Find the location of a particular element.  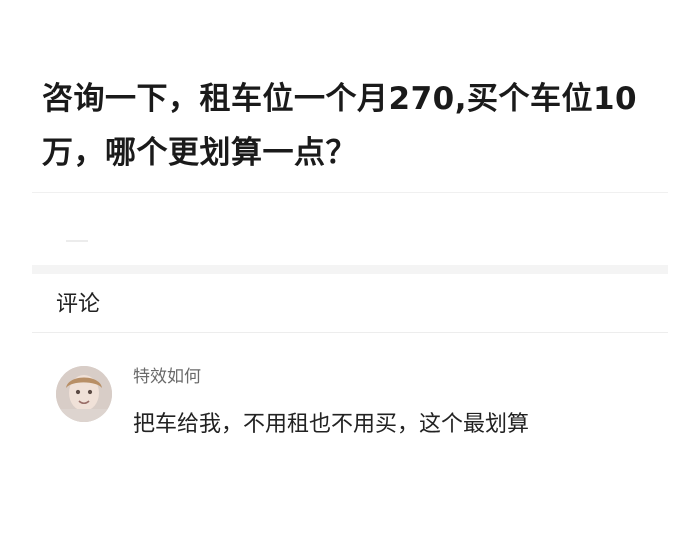

faint-divider-mark is located at coordinates (77, 241).